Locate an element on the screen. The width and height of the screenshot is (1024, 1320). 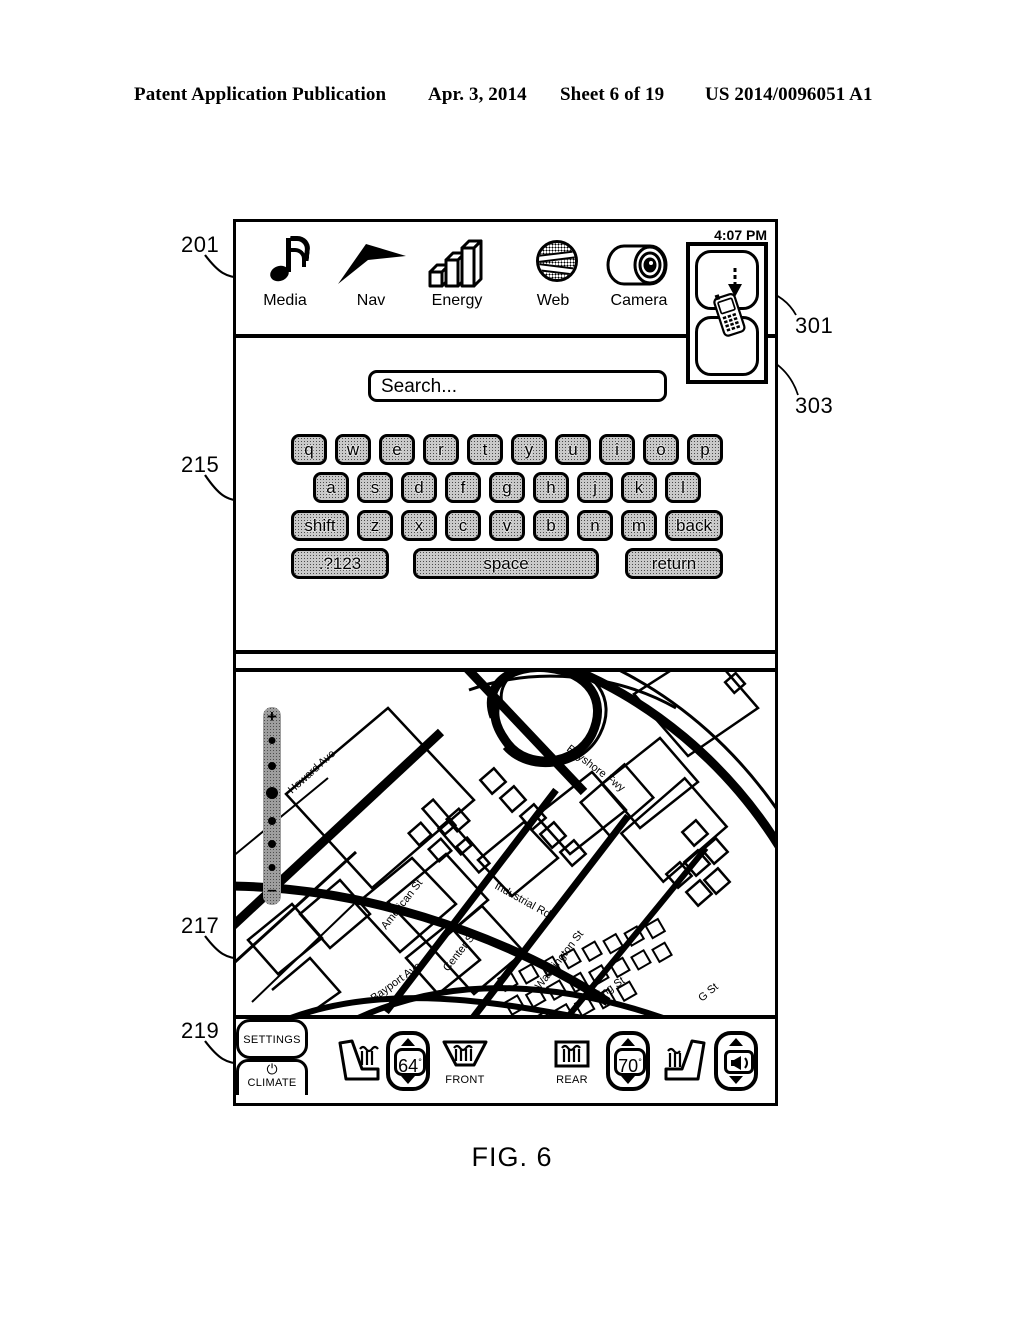
app-button-web: Web is located at coordinates (553, 270).